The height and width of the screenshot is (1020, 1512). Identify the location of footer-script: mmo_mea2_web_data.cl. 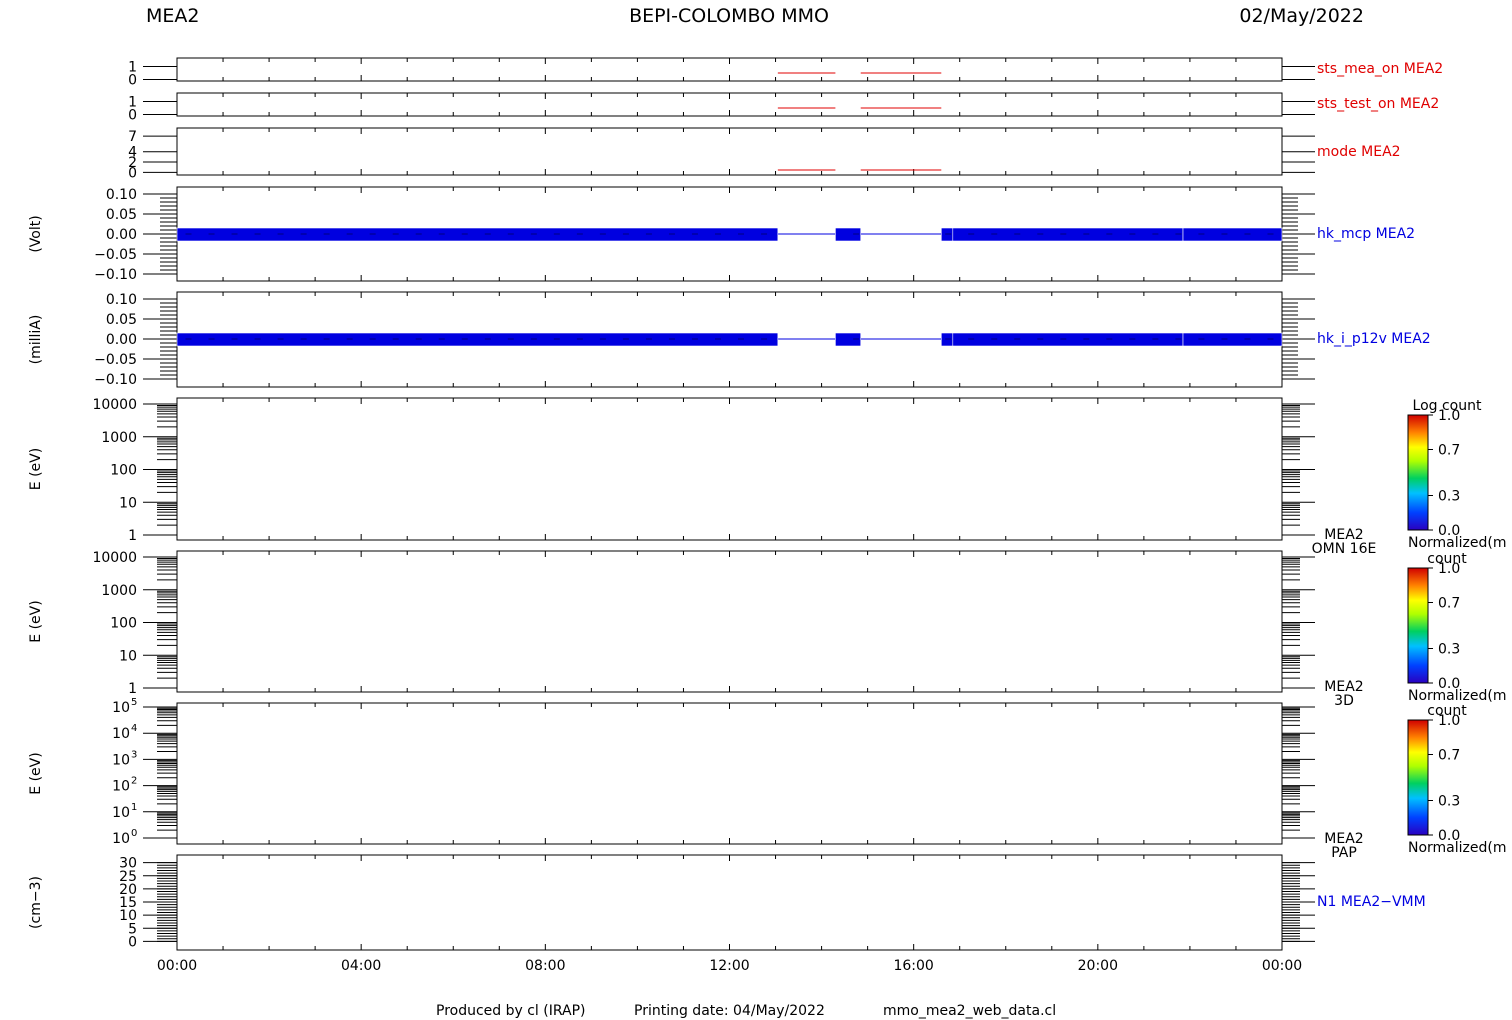
(969, 1011).